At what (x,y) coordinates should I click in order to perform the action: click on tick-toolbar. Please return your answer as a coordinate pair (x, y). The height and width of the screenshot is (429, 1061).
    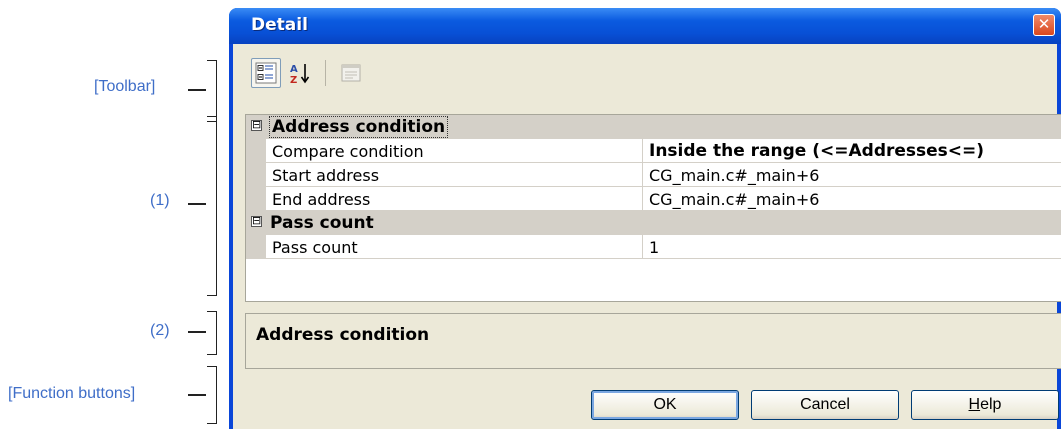
    Looking at the image, I should click on (197, 90).